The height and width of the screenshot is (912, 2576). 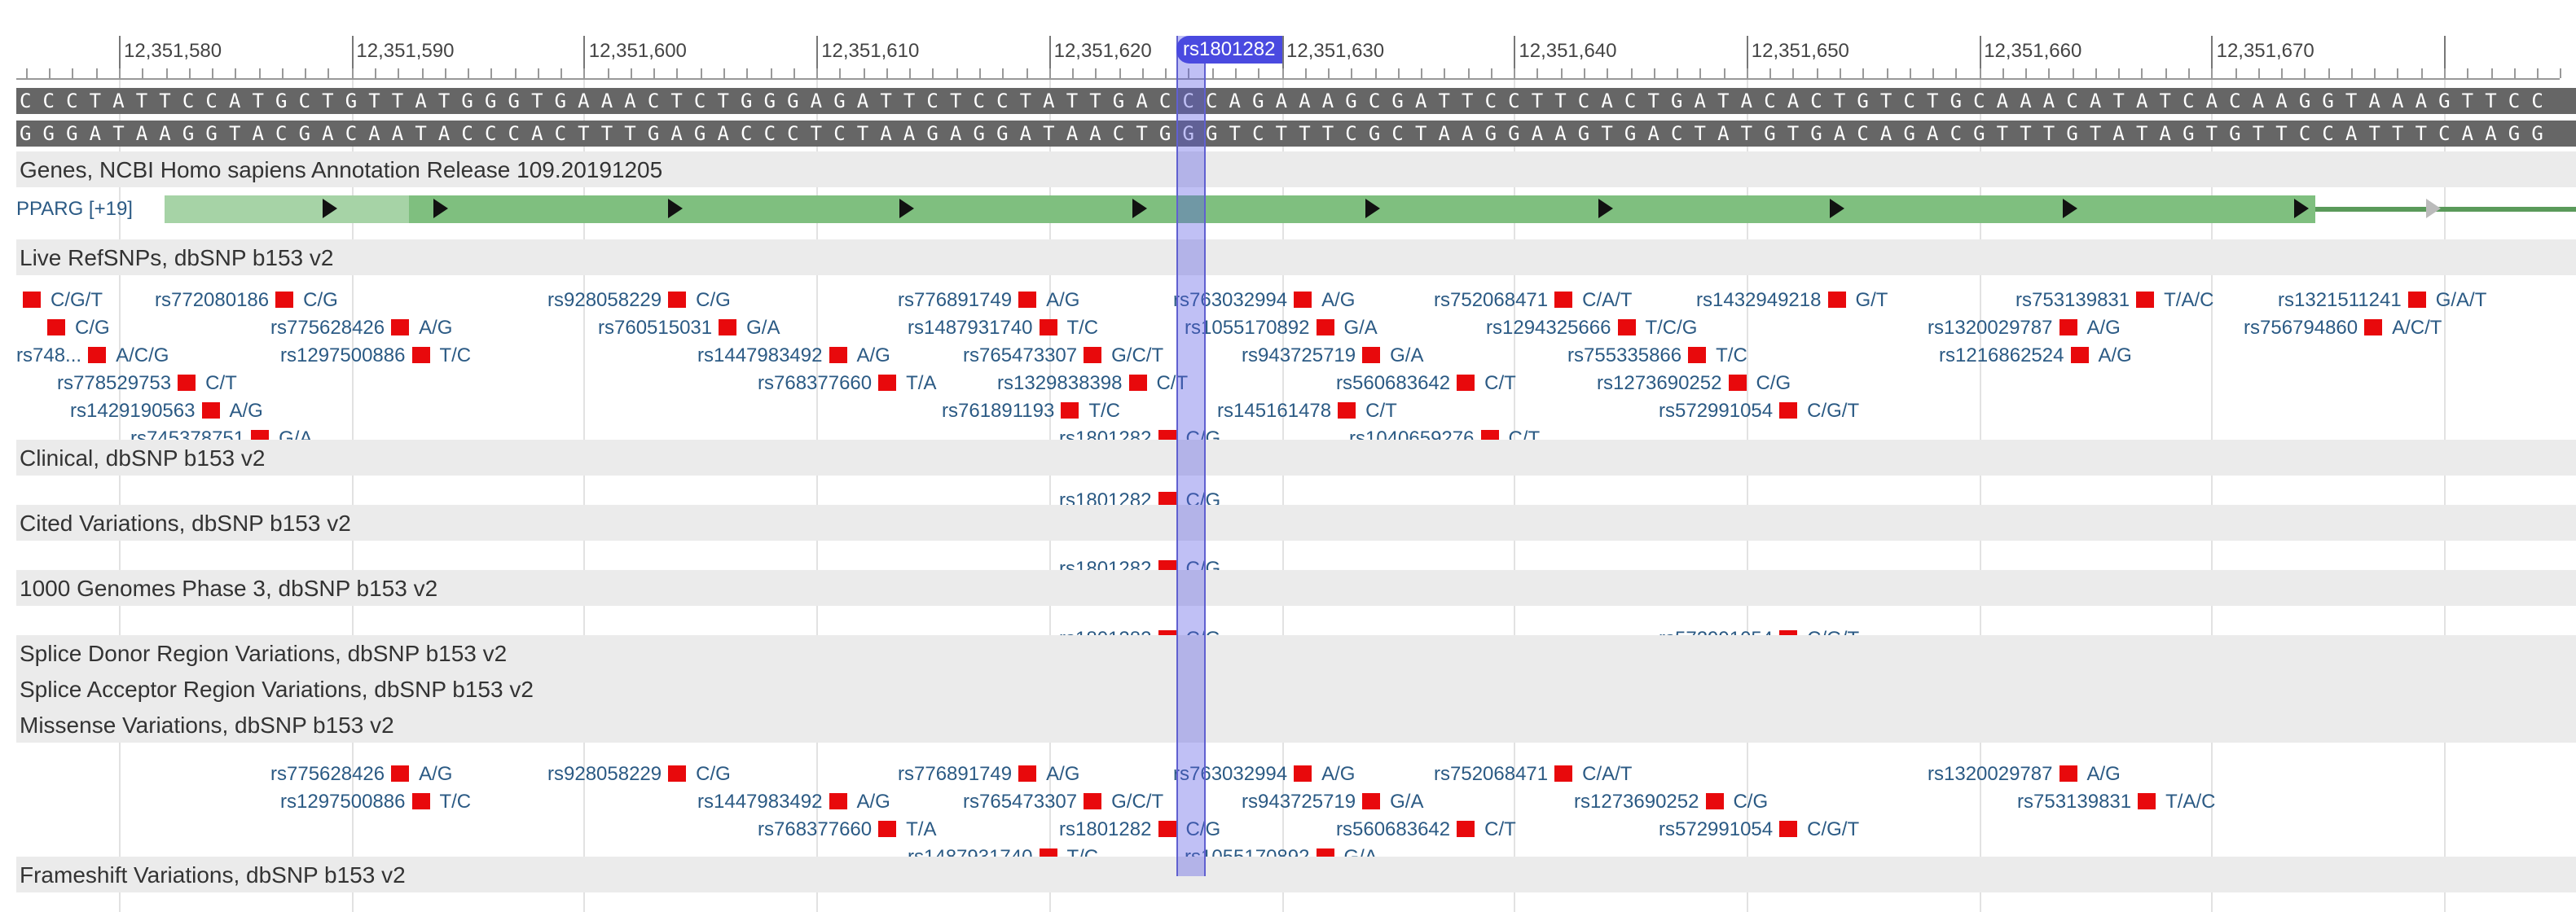 What do you see at coordinates (287, 209) in the screenshot?
I see `gene-utr` at bounding box center [287, 209].